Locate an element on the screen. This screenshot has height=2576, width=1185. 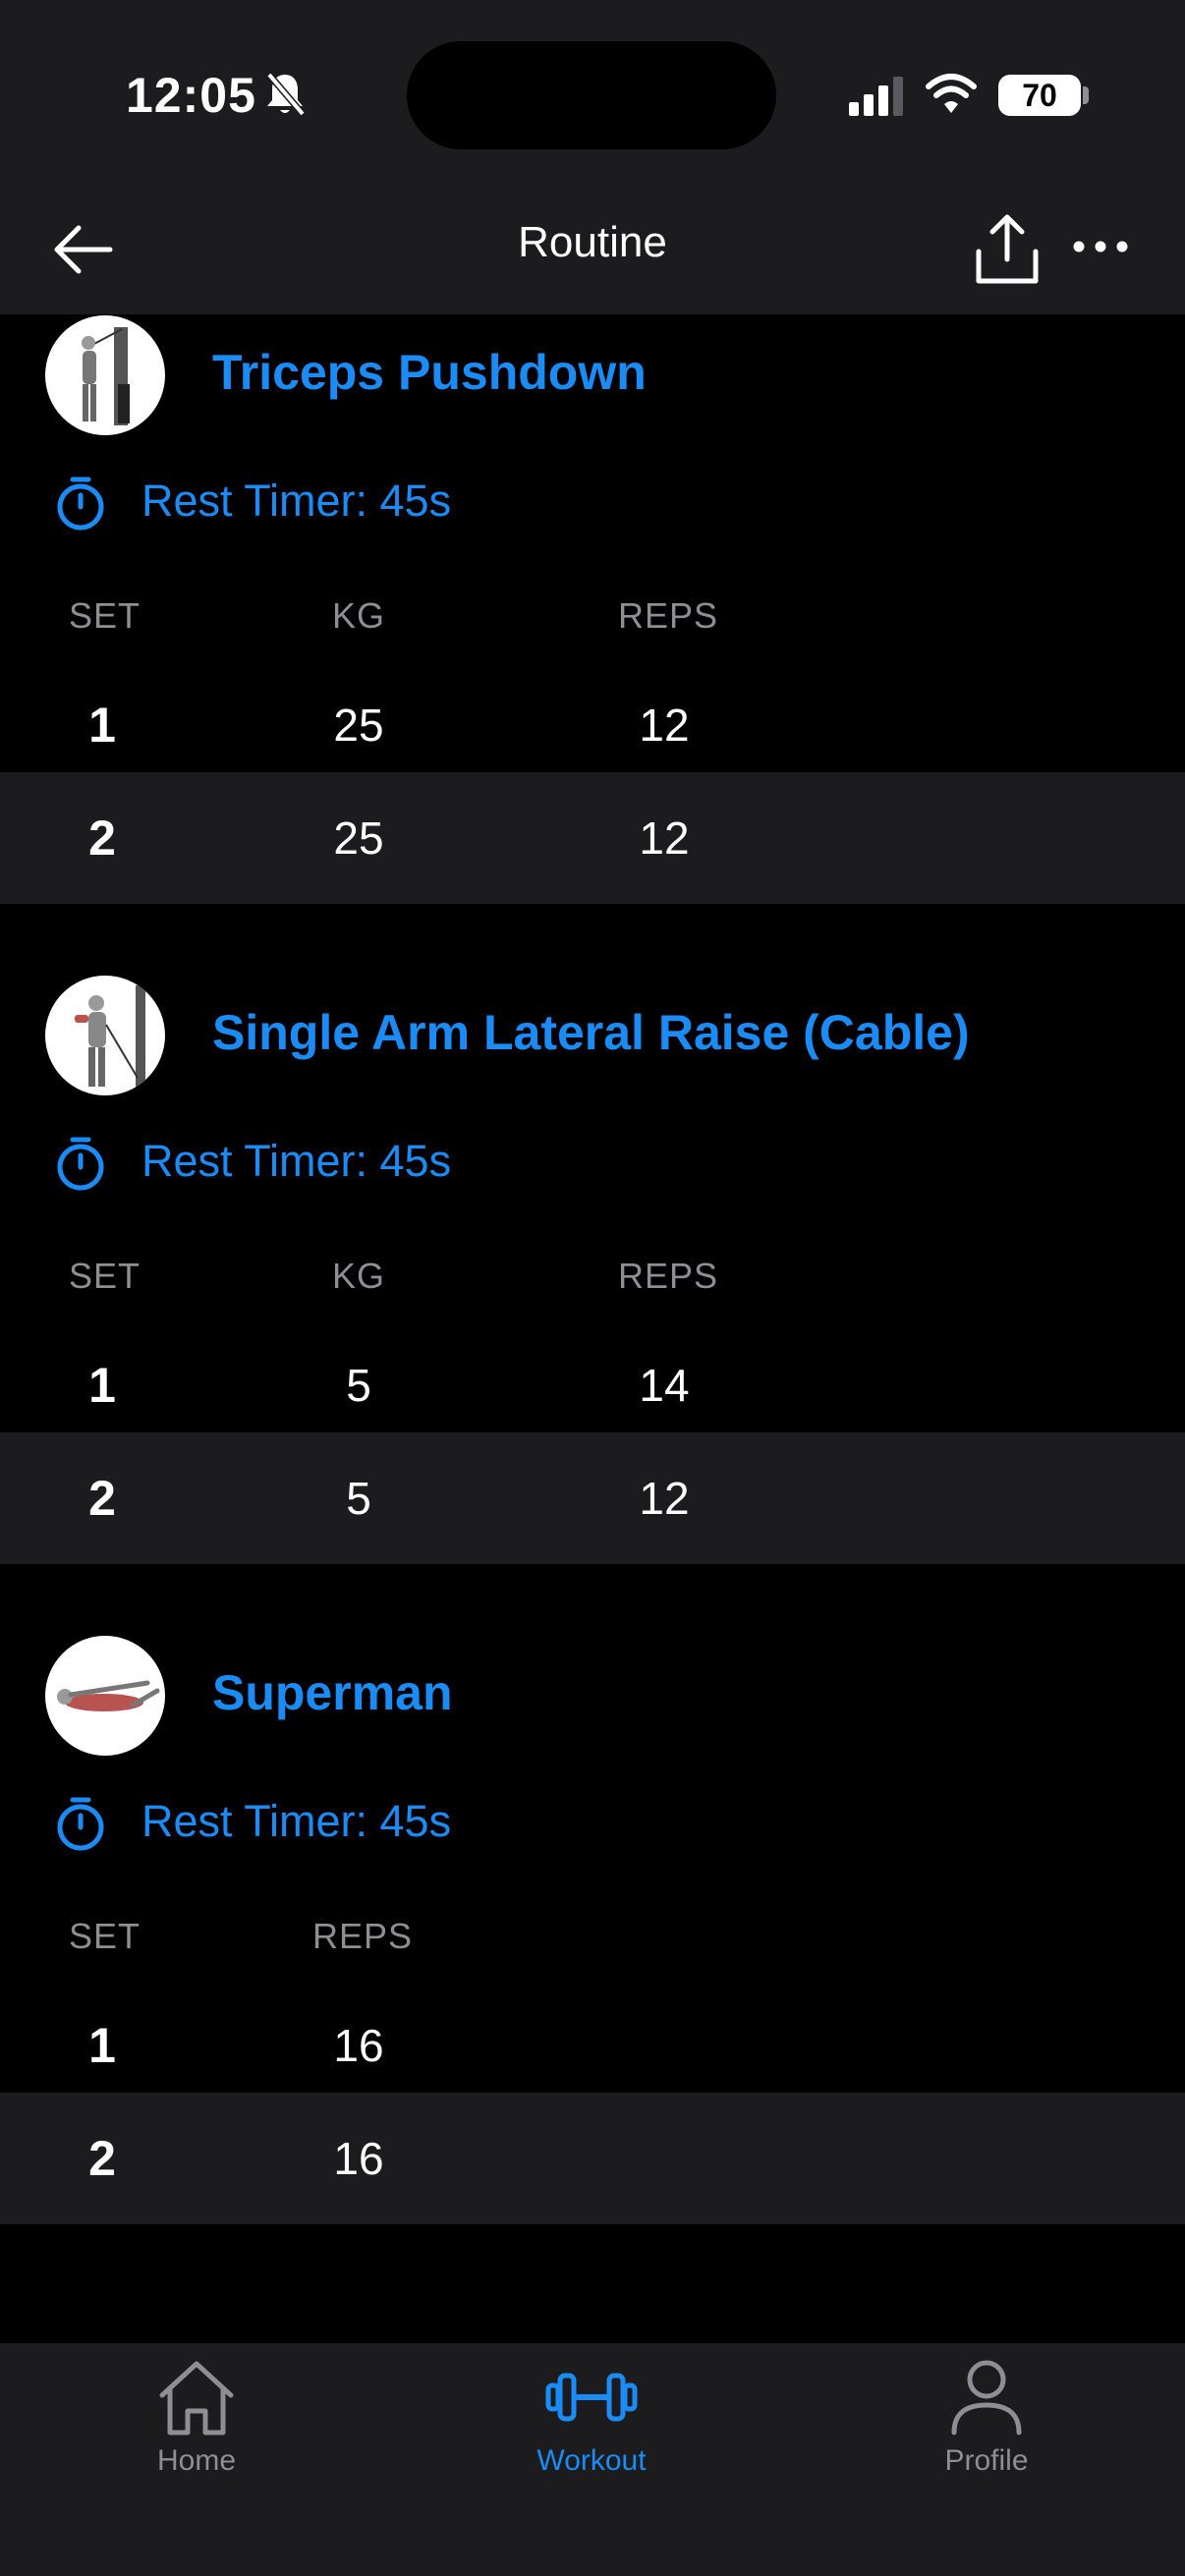
wifi-icon is located at coordinates (952, 93).